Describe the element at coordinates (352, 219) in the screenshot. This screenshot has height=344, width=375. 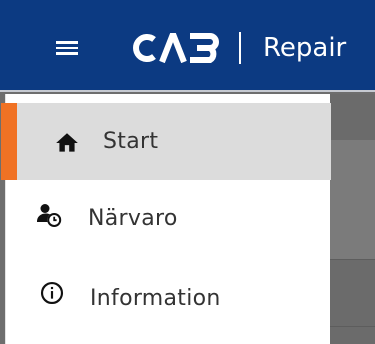
I see `dimmed-background-content` at that location.